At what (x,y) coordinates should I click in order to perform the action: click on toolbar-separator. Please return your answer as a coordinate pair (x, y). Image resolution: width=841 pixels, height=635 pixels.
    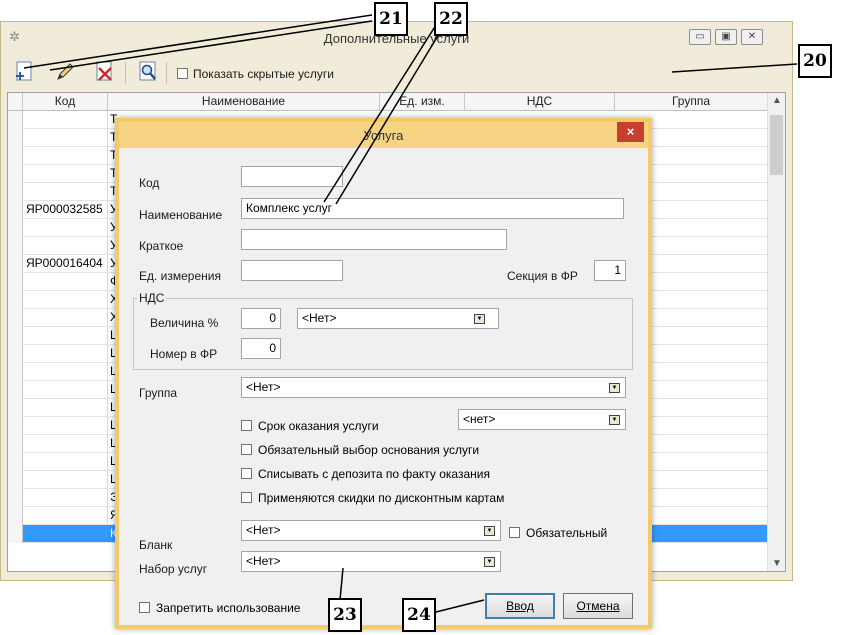
    Looking at the image, I should click on (125, 73).